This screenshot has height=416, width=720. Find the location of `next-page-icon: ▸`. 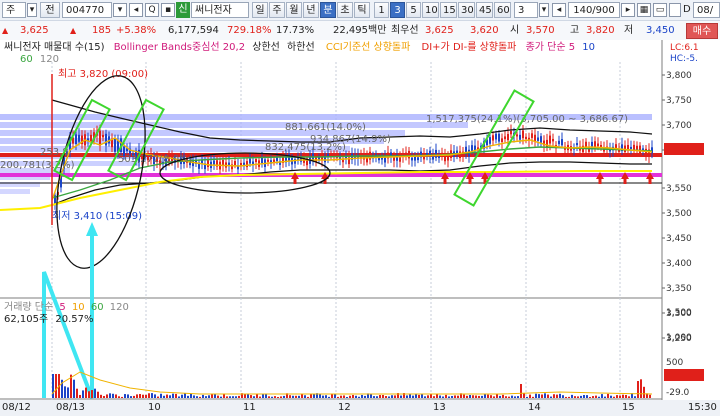

next-page-icon: ▸ is located at coordinates (628, 10).